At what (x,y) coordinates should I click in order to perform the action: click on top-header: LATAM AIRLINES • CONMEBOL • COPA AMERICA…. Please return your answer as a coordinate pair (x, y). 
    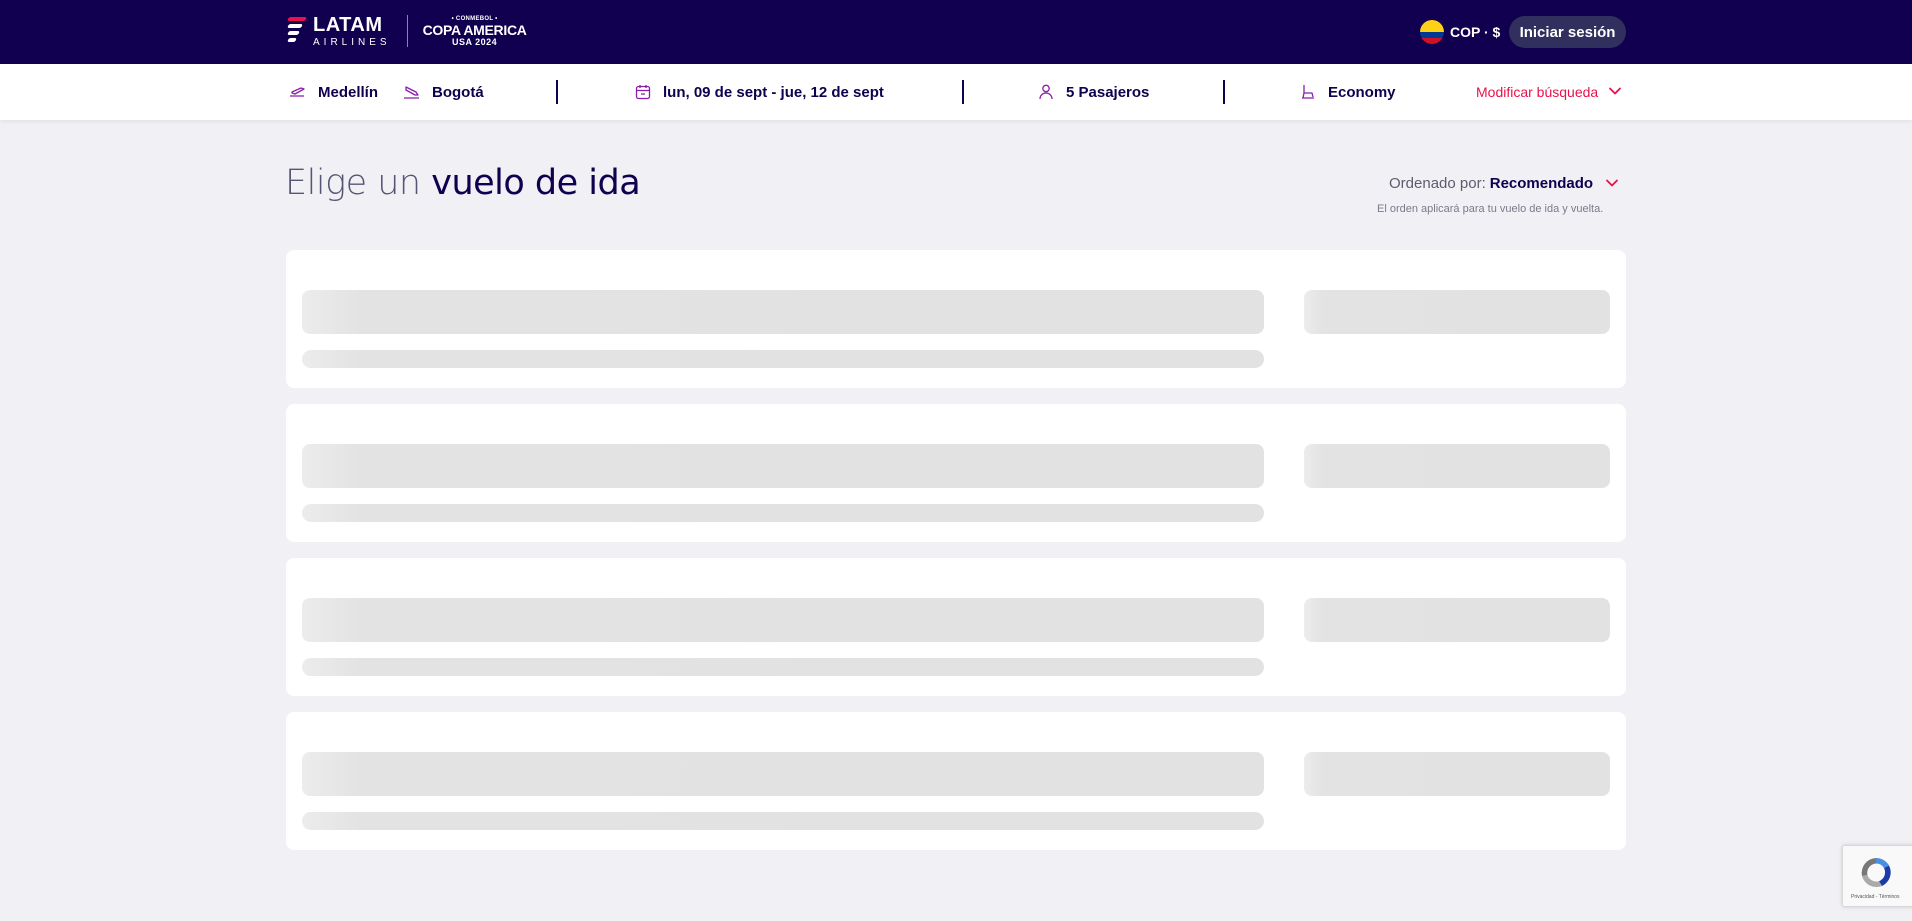
    Looking at the image, I should click on (956, 32).